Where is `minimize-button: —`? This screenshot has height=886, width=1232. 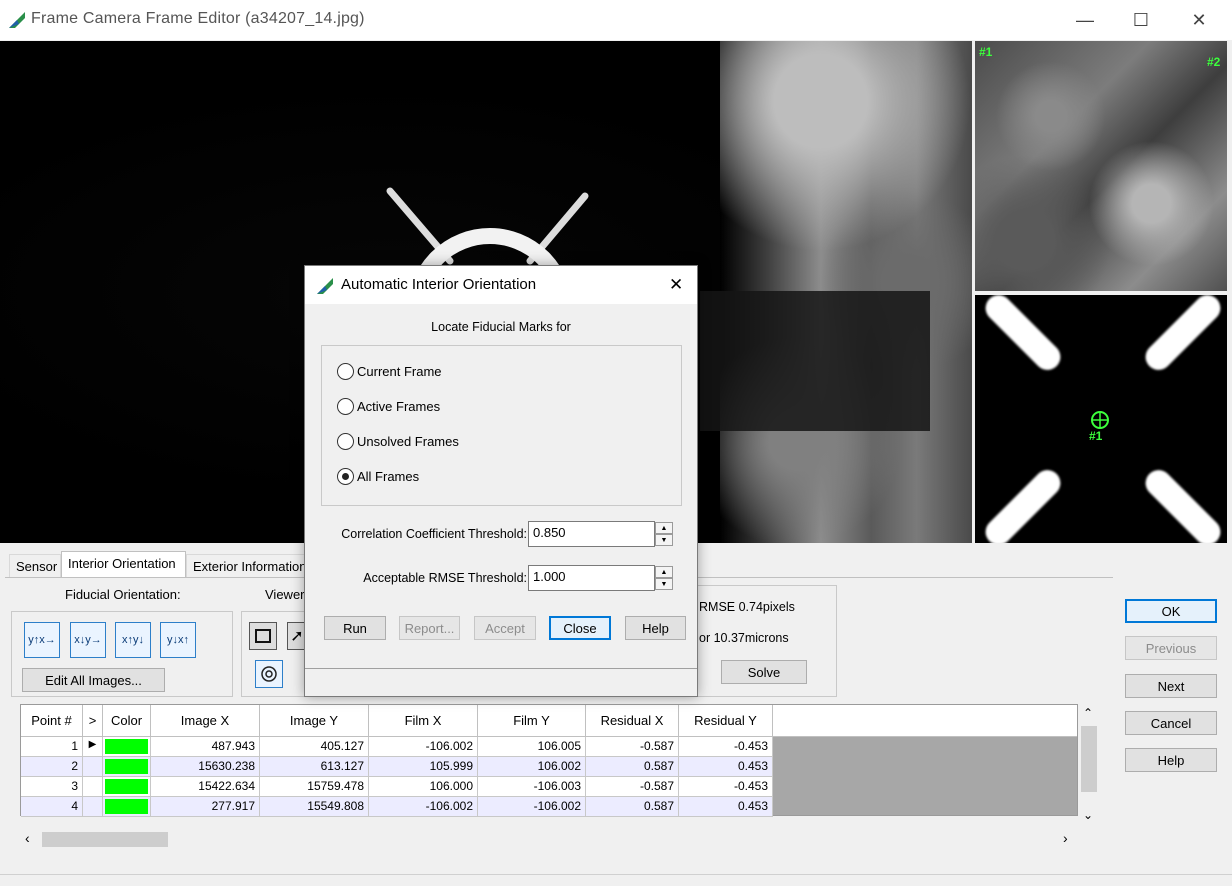
minimize-button: — is located at coordinates (1085, 20).